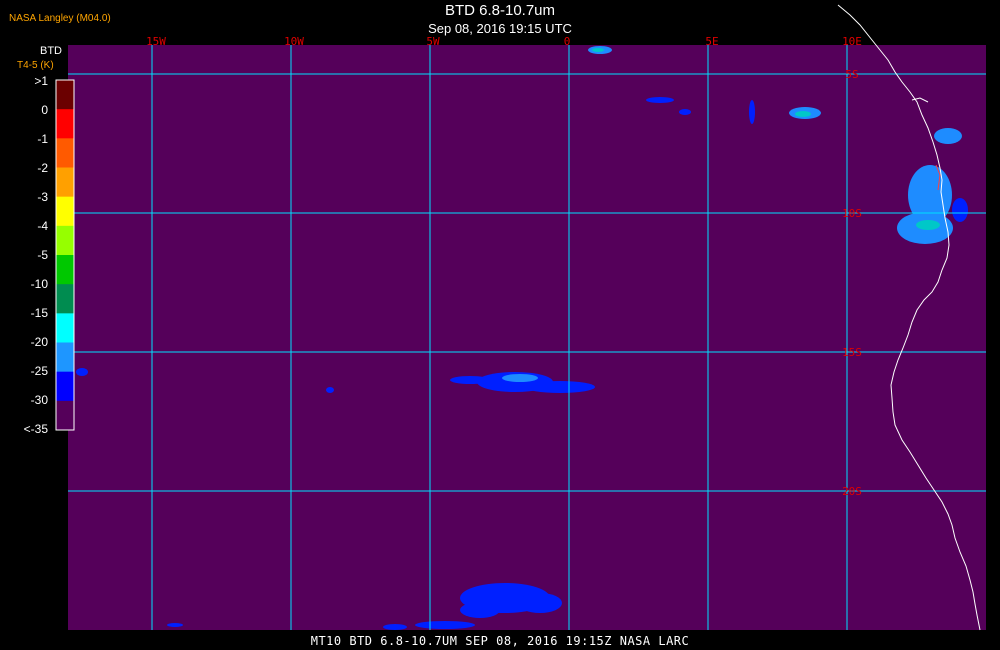  I want to click on colorbar-tick-label: -10, so click(39, 284).